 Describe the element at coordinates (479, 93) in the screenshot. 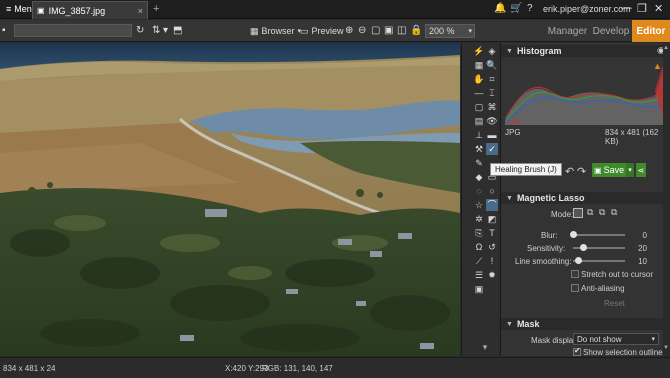

I see `straighten-icon: —` at that location.